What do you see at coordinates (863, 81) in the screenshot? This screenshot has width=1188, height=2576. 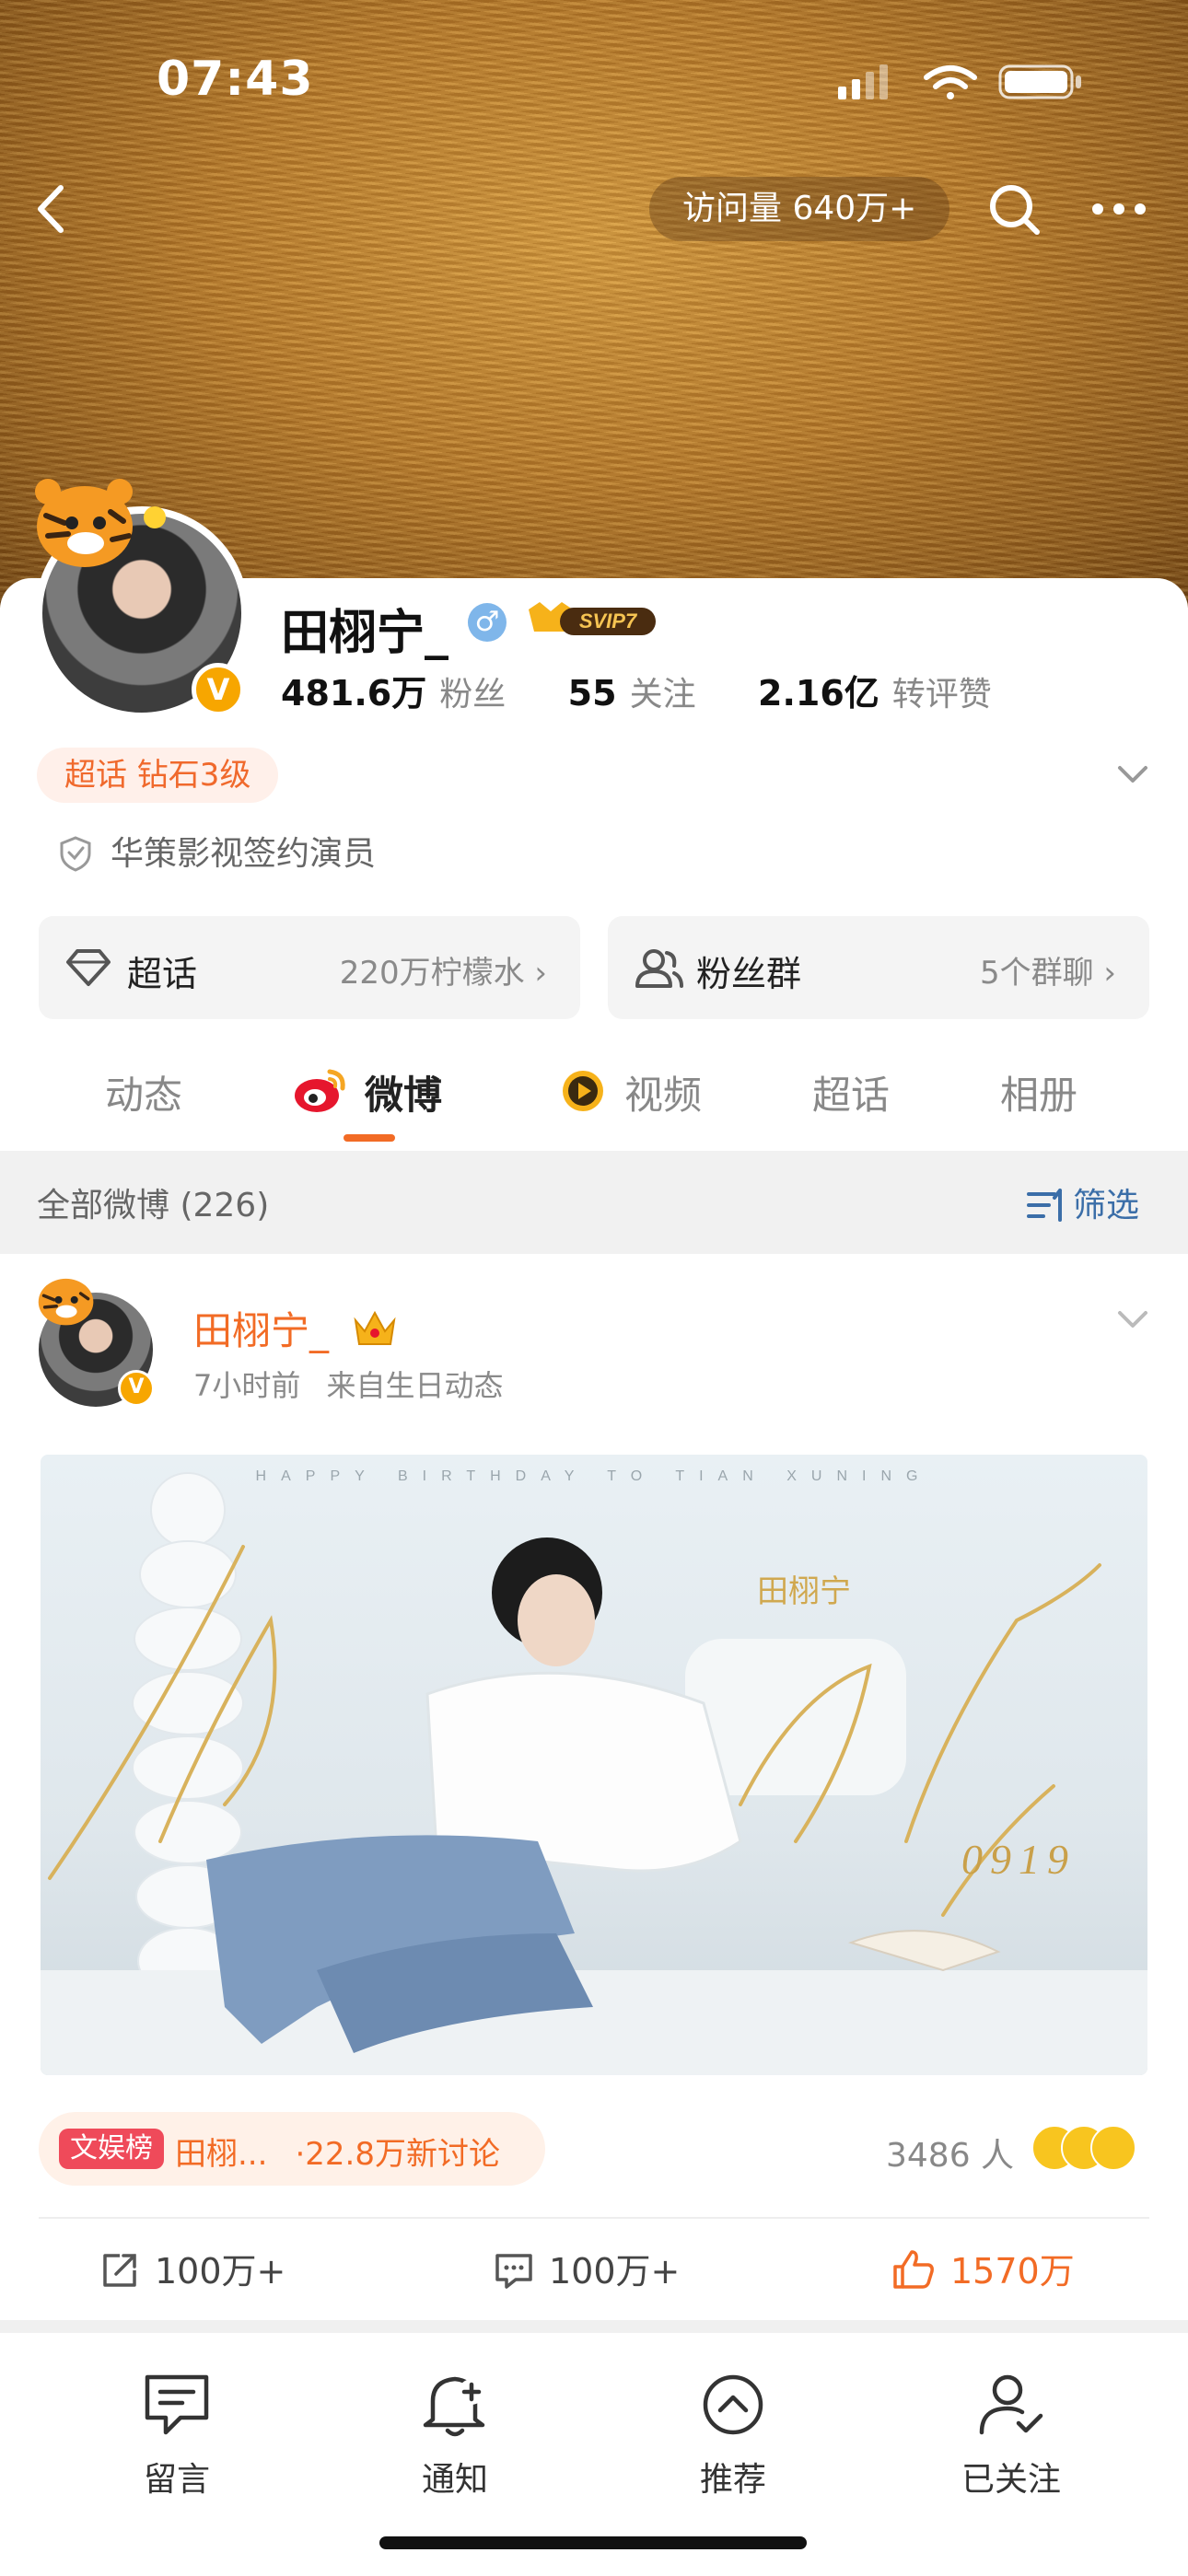 I see `cellular-signal-icon` at bounding box center [863, 81].